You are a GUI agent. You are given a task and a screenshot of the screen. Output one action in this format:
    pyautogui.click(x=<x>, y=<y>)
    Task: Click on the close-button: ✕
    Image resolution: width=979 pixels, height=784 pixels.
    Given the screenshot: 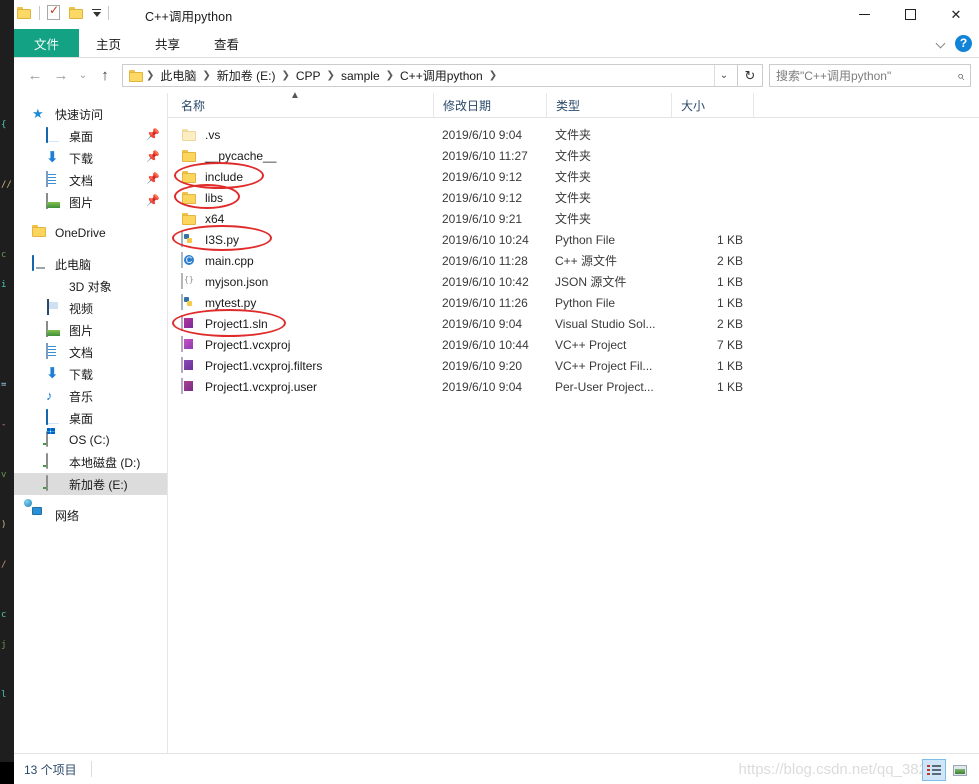 What is the action you would take?
    pyautogui.click(x=956, y=14)
    